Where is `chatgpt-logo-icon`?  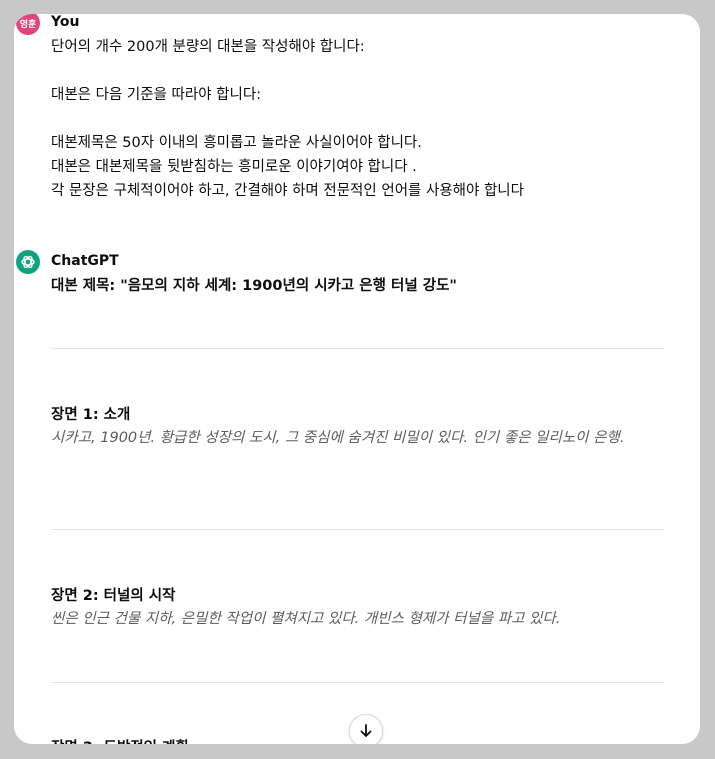 chatgpt-logo-icon is located at coordinates (28, 262).